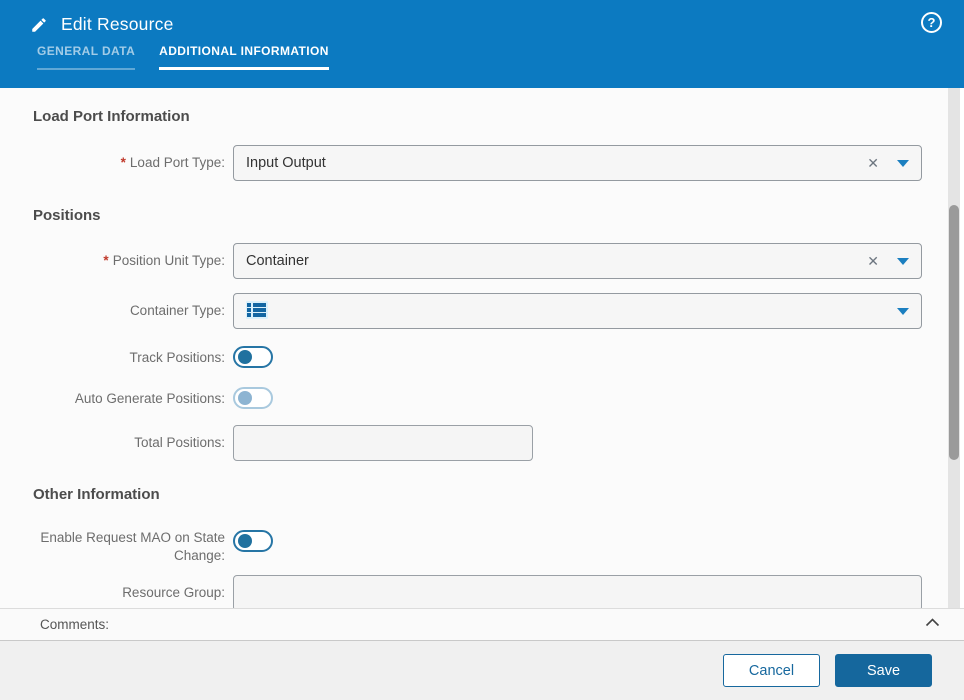  What do you see at coordinates (177, 357) in the screenshot?
I see `track-positions-label: Track Positions:` at bounding box center [177, 357].